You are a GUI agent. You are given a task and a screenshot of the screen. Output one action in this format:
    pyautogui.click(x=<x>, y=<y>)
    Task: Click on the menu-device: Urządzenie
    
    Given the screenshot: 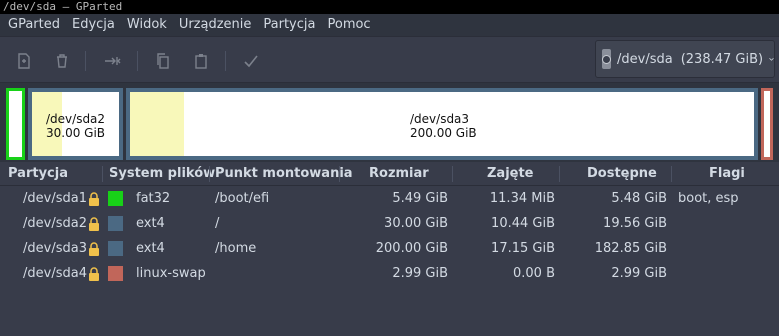 What is the action you would take?
    pyautogui.click(x=215, y=25)
    